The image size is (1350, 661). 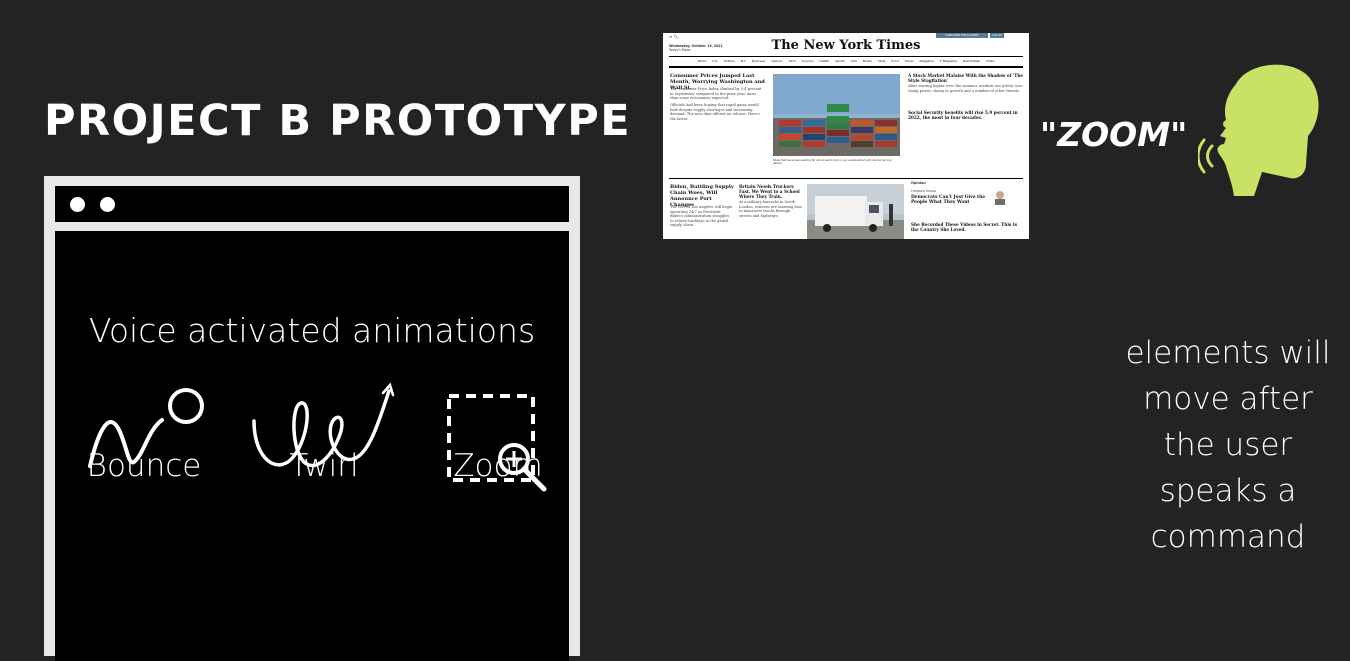 I want to click on nav-item: Real Estate, so click(x=971, y=61).